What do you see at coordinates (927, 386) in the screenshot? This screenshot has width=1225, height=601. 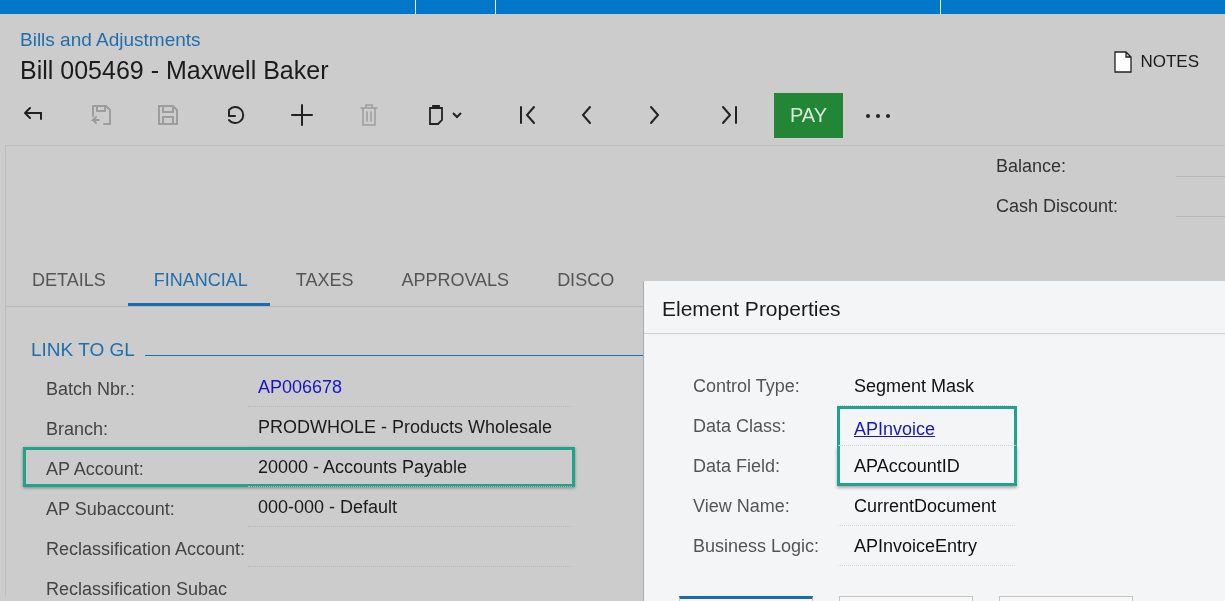 I see `property-value: Segment Mask` at bounding box center [927, 386].